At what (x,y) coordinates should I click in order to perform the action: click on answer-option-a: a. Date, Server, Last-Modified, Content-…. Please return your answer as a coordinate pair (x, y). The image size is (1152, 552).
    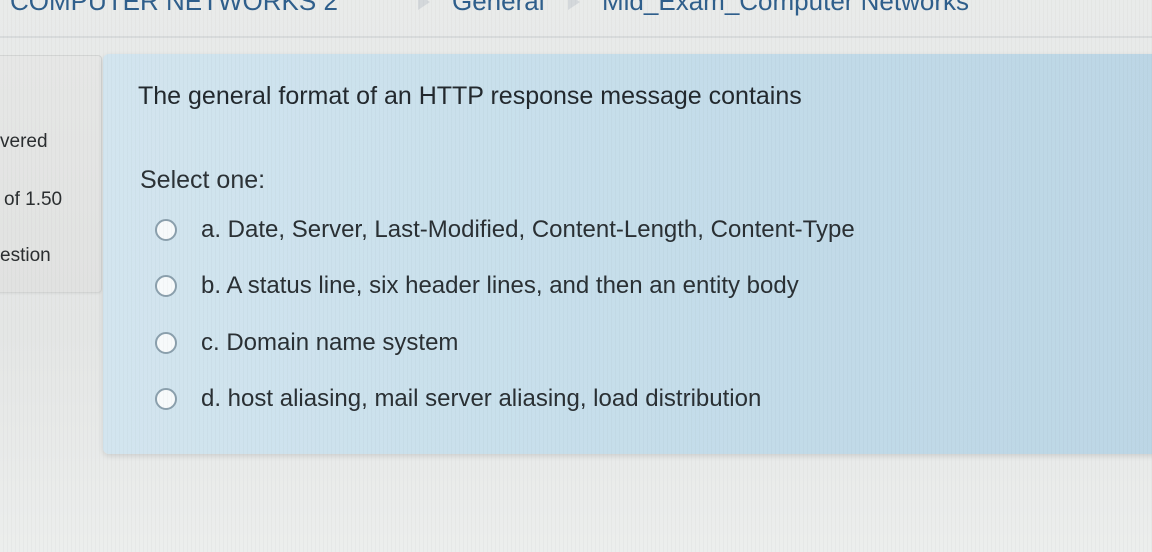
    Looking at the image, I should click on (505, 230).